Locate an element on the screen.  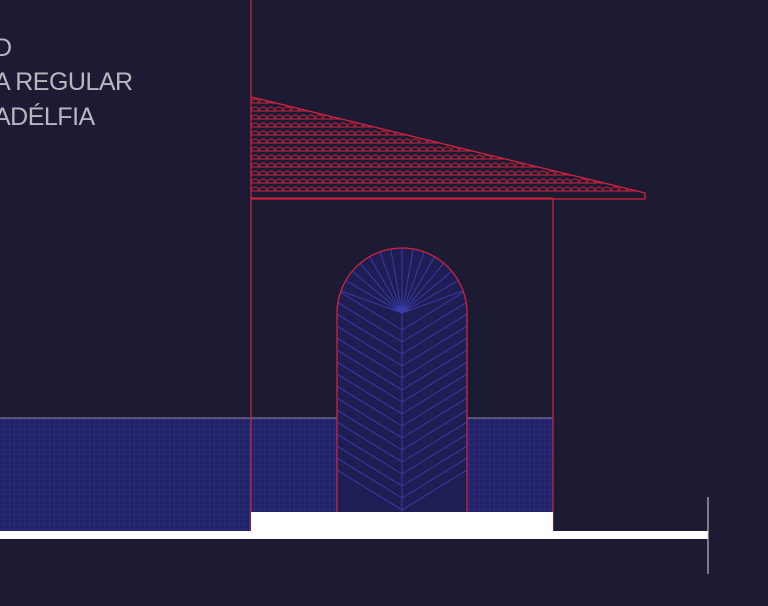
facade-plinth is located at coordinates (402, 521).